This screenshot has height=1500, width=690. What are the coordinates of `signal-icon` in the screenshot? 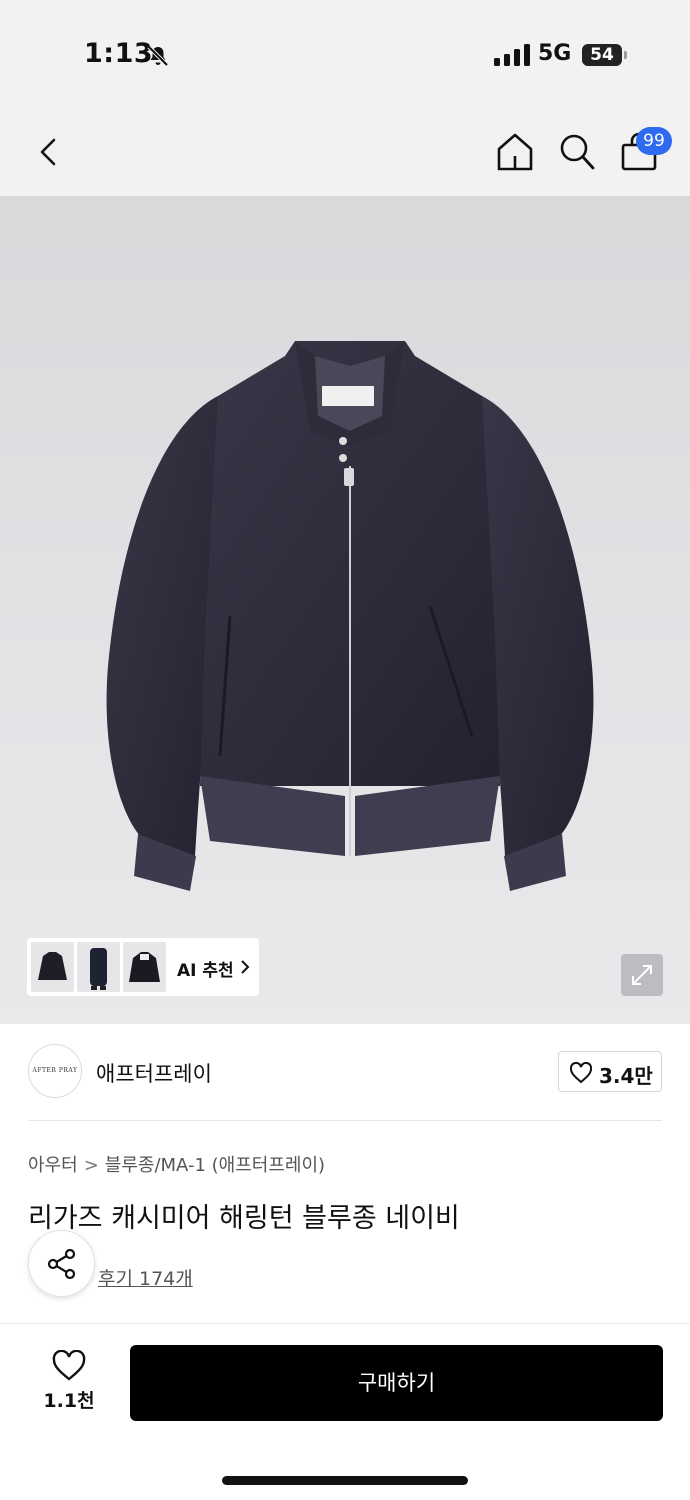 It's located at (512, 55).